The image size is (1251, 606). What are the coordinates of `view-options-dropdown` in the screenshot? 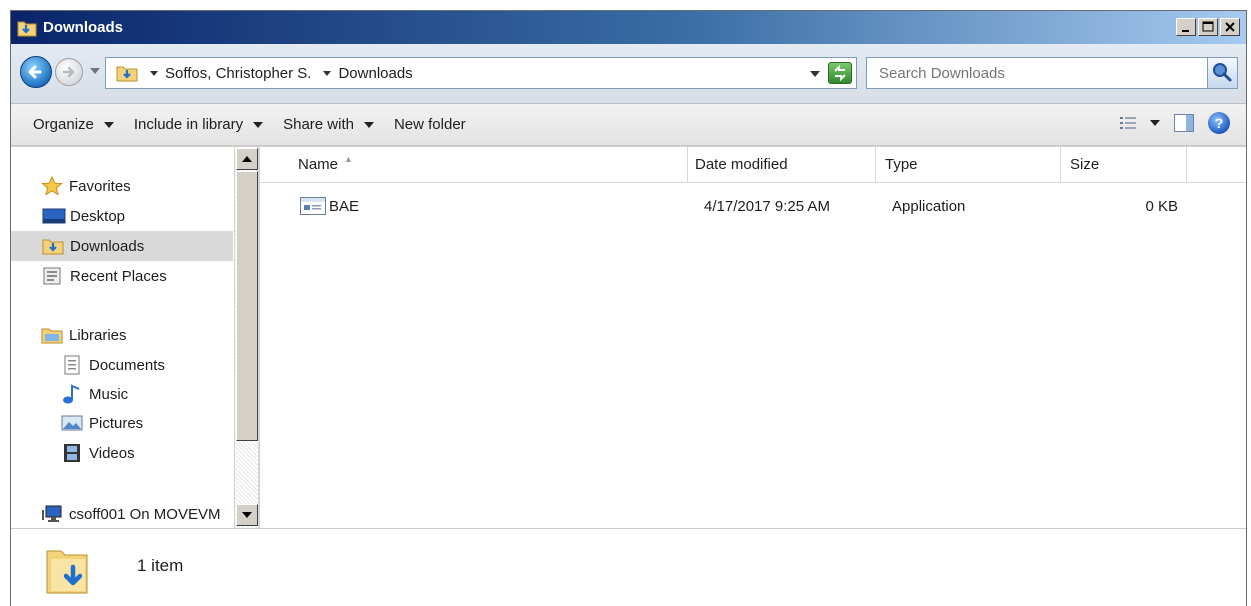 It's located at (1155, 123).